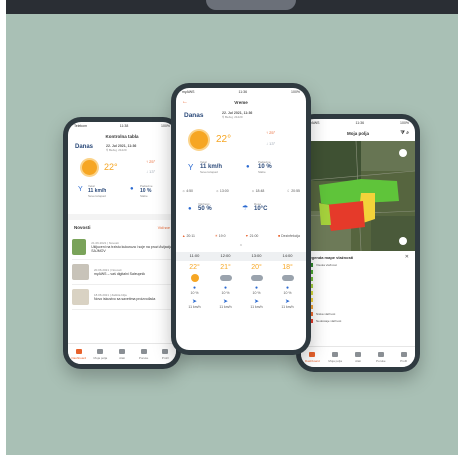  I want to click on tab-dashboard: Dashboard, so click(79, 354).